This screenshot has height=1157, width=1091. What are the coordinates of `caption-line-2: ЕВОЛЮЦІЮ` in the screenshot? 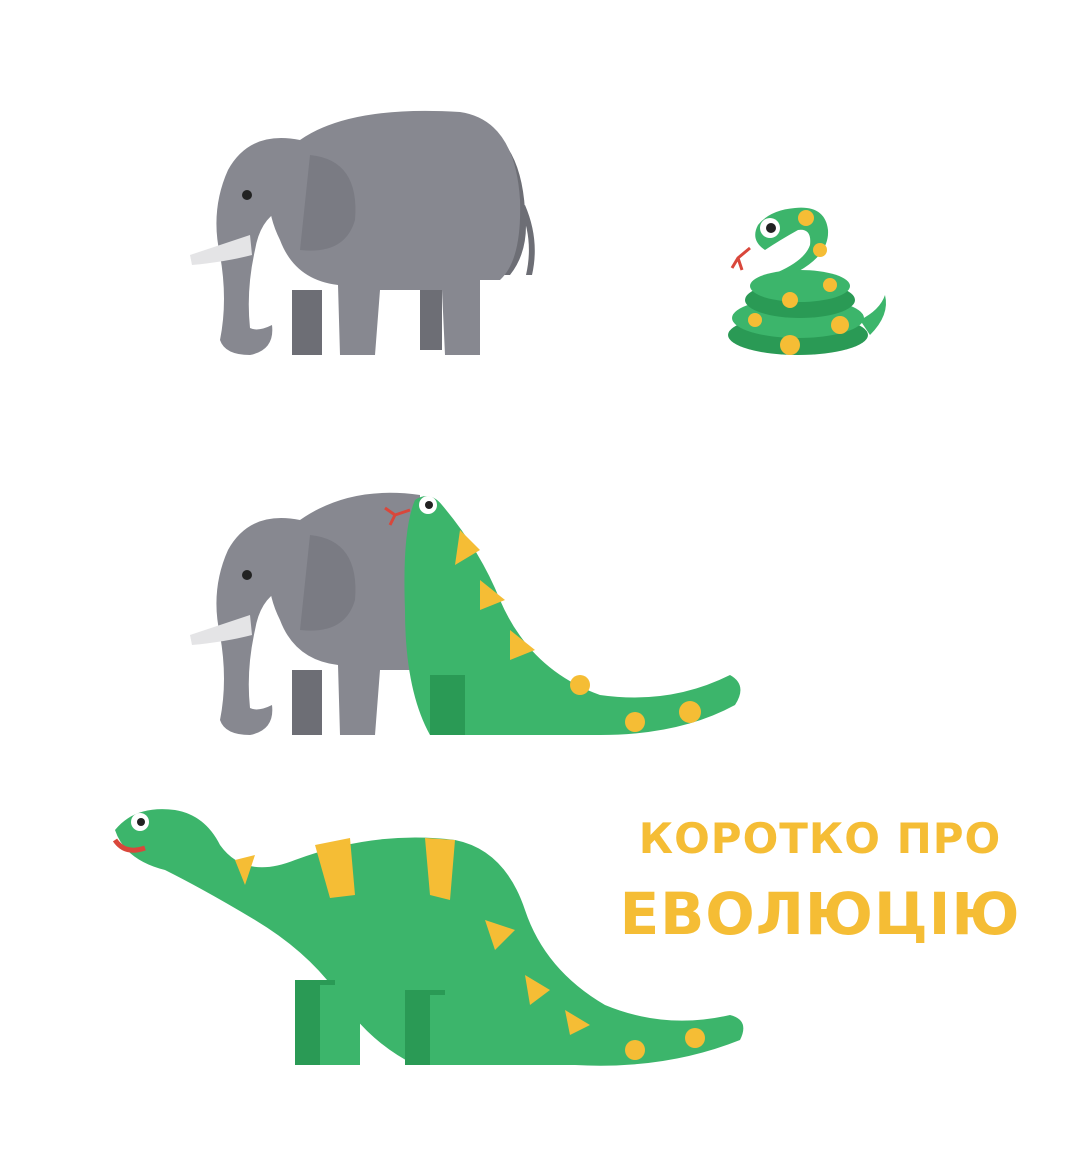 It's located at (820, 914).